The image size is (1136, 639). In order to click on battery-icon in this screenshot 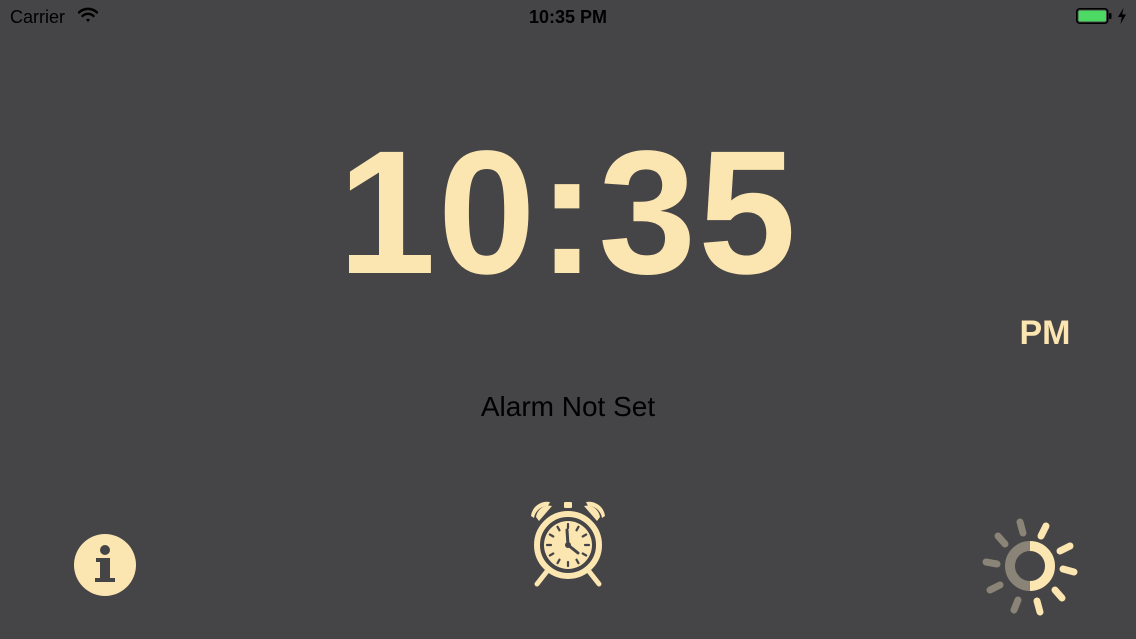, I will do `click(1094, 16)`.